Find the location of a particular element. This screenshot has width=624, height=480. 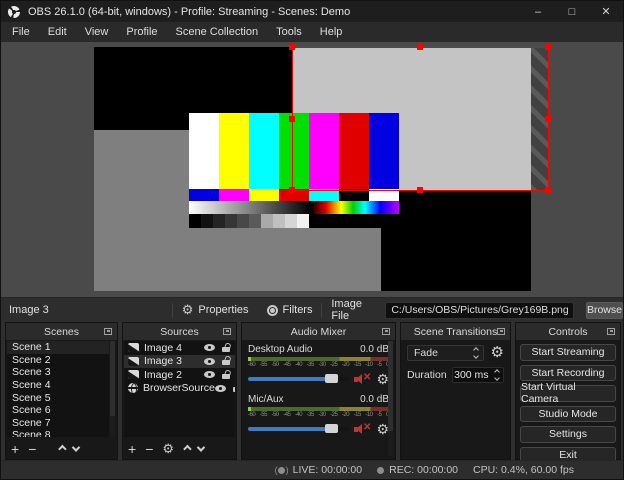

start-virtual-camera-button: Start Virtual Camera is located at coordinates (568, 393).